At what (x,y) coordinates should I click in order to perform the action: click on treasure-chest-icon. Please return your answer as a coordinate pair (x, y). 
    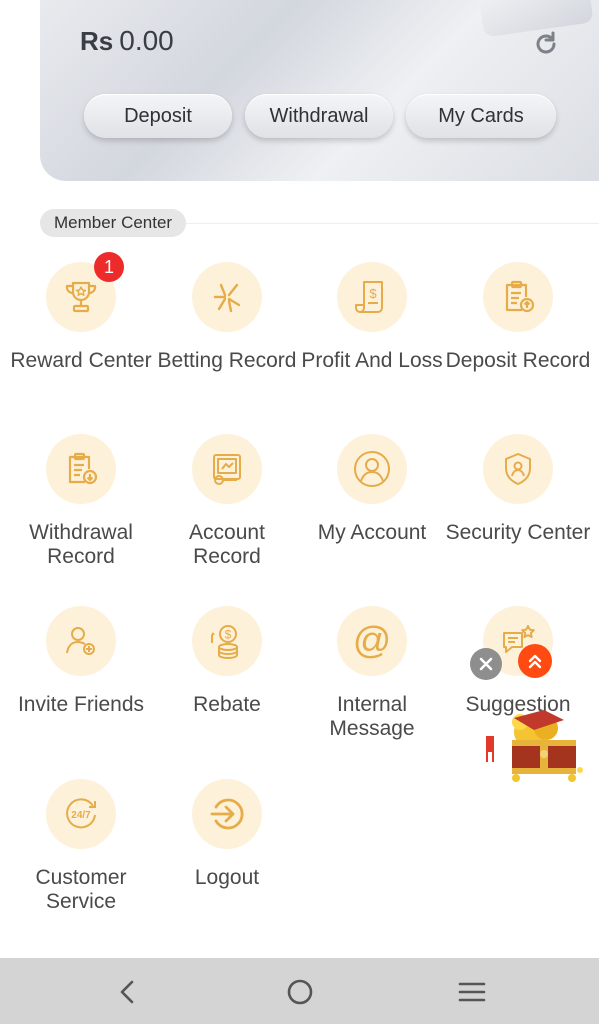
    Looking at the image, I should click on (536, 745).